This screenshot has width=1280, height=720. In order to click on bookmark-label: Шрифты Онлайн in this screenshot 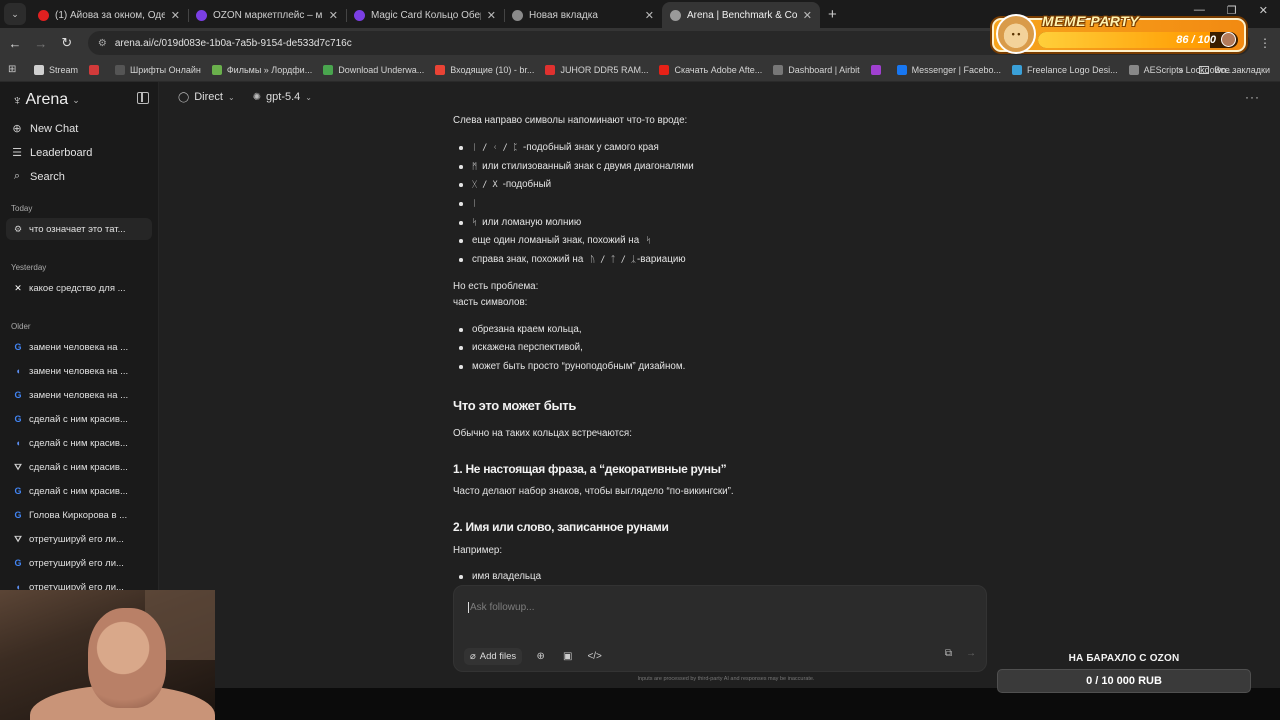, I will do `click(165, 69)`.